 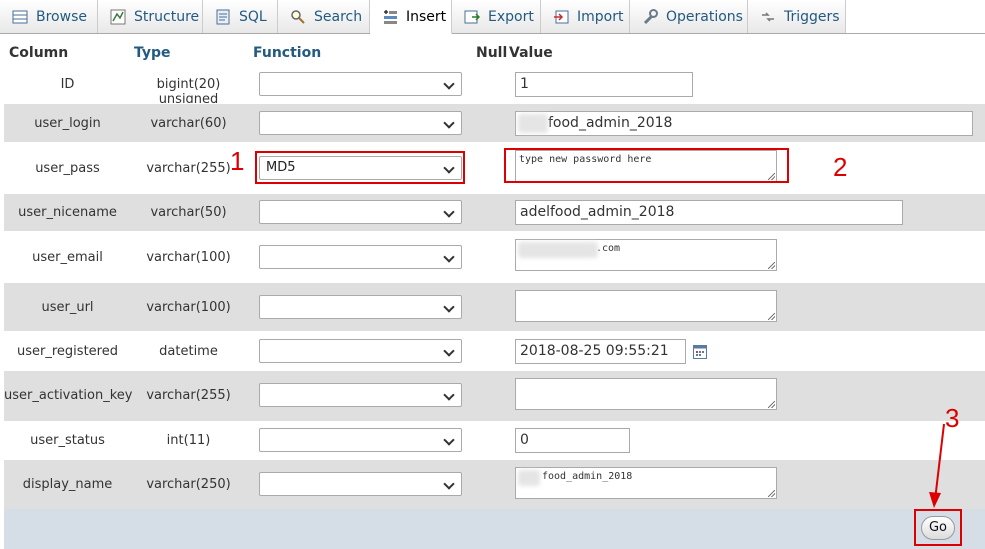 What do you see at coordinates (600, 351) in the screenshot?
I see `value-input: 2018-08-25 09:55:21` at bounding box center [600, 351].